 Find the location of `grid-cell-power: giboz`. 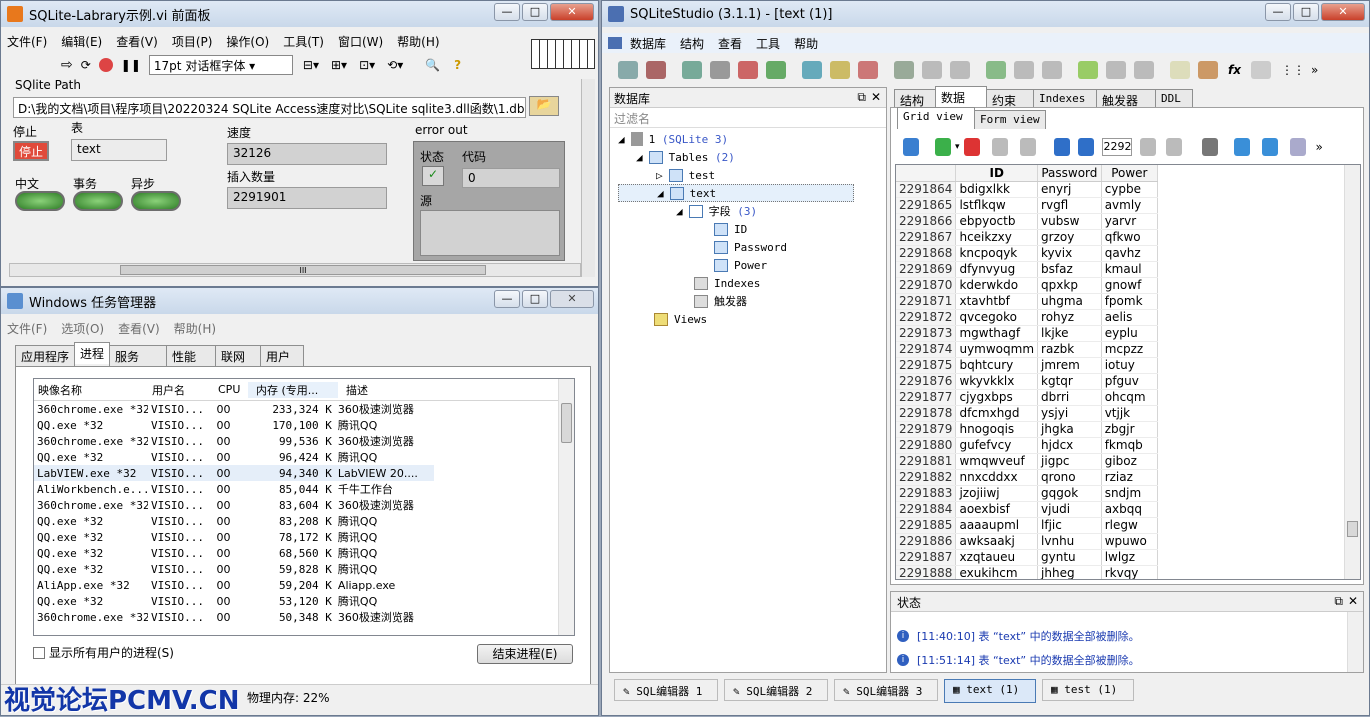

grid-cell-power: giboz is located at coordinates (1130, 461).